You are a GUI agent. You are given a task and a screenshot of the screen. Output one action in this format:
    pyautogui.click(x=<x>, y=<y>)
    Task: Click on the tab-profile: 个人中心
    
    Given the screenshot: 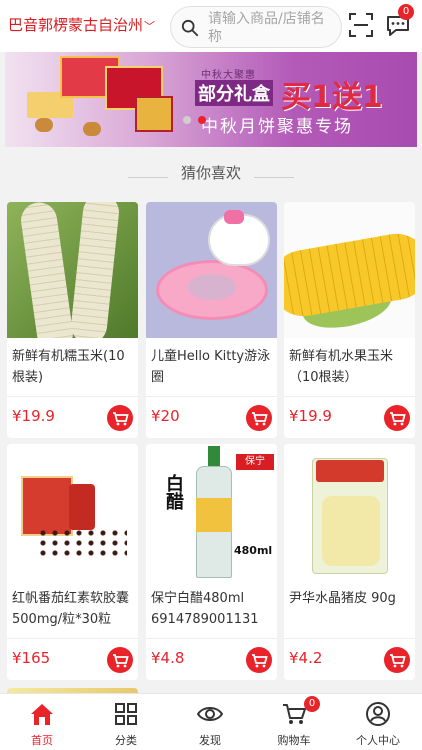 What is the action you would take?
    pyautogui.click(x=378, y=722)
    